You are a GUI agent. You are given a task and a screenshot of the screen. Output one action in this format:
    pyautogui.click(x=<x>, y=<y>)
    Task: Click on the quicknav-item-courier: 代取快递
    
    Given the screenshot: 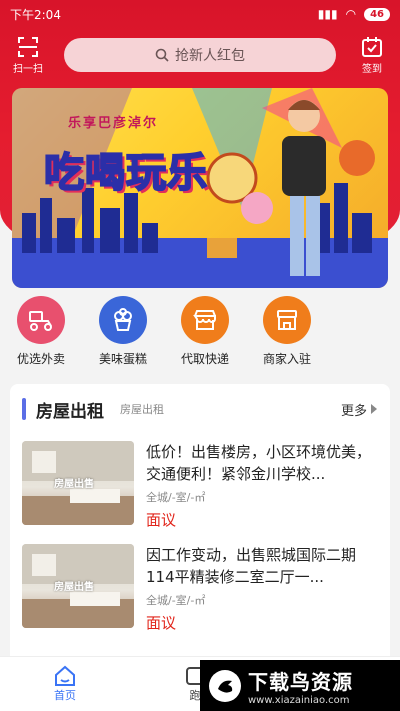 What is the action you would take?
    pyautogui.click(x=205, y=334)
    